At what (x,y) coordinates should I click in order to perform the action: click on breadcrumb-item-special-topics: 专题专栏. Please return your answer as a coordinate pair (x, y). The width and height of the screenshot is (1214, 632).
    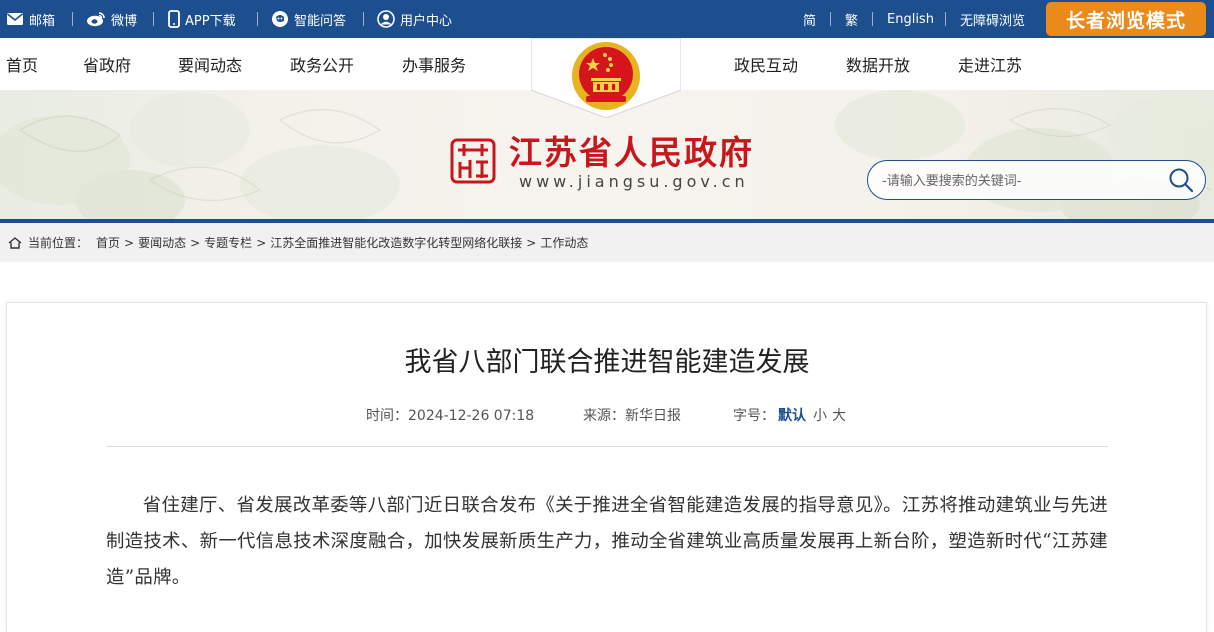
    Looking at the image, I should click on (228, 242).